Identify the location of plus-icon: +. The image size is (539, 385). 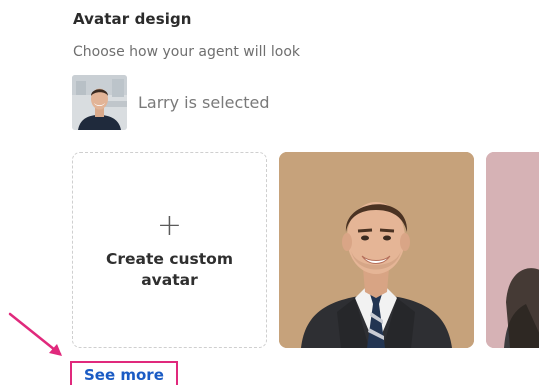
(169, 225).